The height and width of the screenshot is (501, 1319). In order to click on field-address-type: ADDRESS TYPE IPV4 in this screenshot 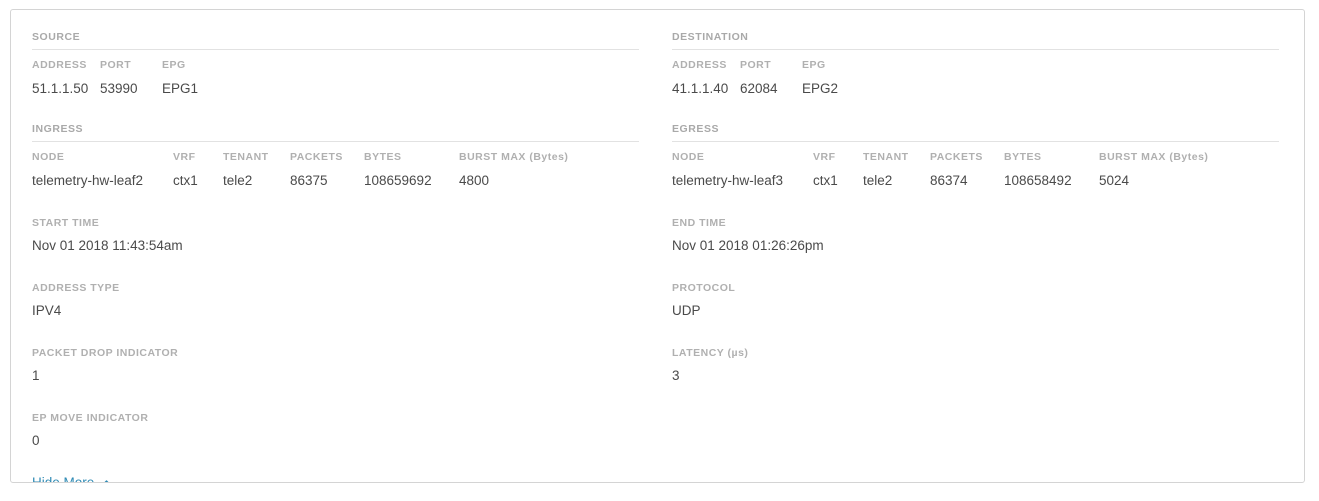, I will do `click(335, 300)`.